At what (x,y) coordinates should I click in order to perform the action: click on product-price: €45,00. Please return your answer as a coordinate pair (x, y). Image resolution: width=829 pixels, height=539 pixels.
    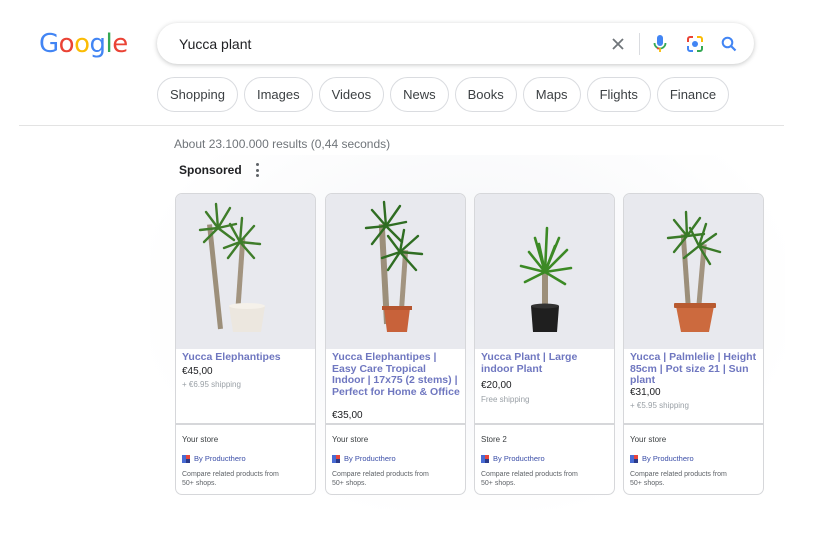
    Looking at the image, I should click on (197, 371).